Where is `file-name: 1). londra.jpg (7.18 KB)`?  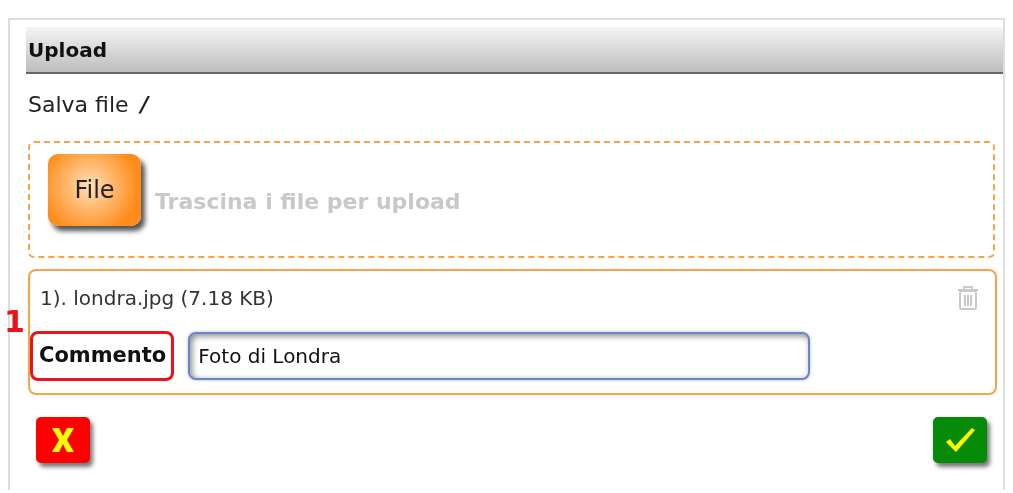 file-name: 1). londra.jpg (7.18 KB) is located at coordinates (157, 298).